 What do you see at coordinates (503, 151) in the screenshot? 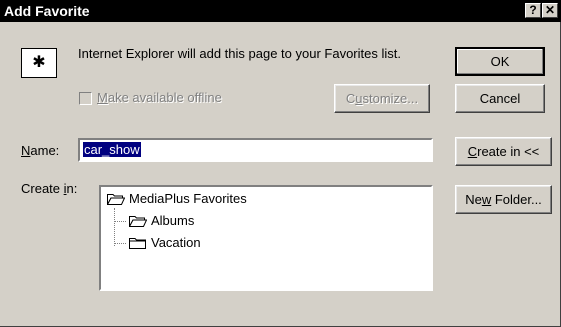
I see `create-in-button: Create in <<` at bounding box center [503, 151].